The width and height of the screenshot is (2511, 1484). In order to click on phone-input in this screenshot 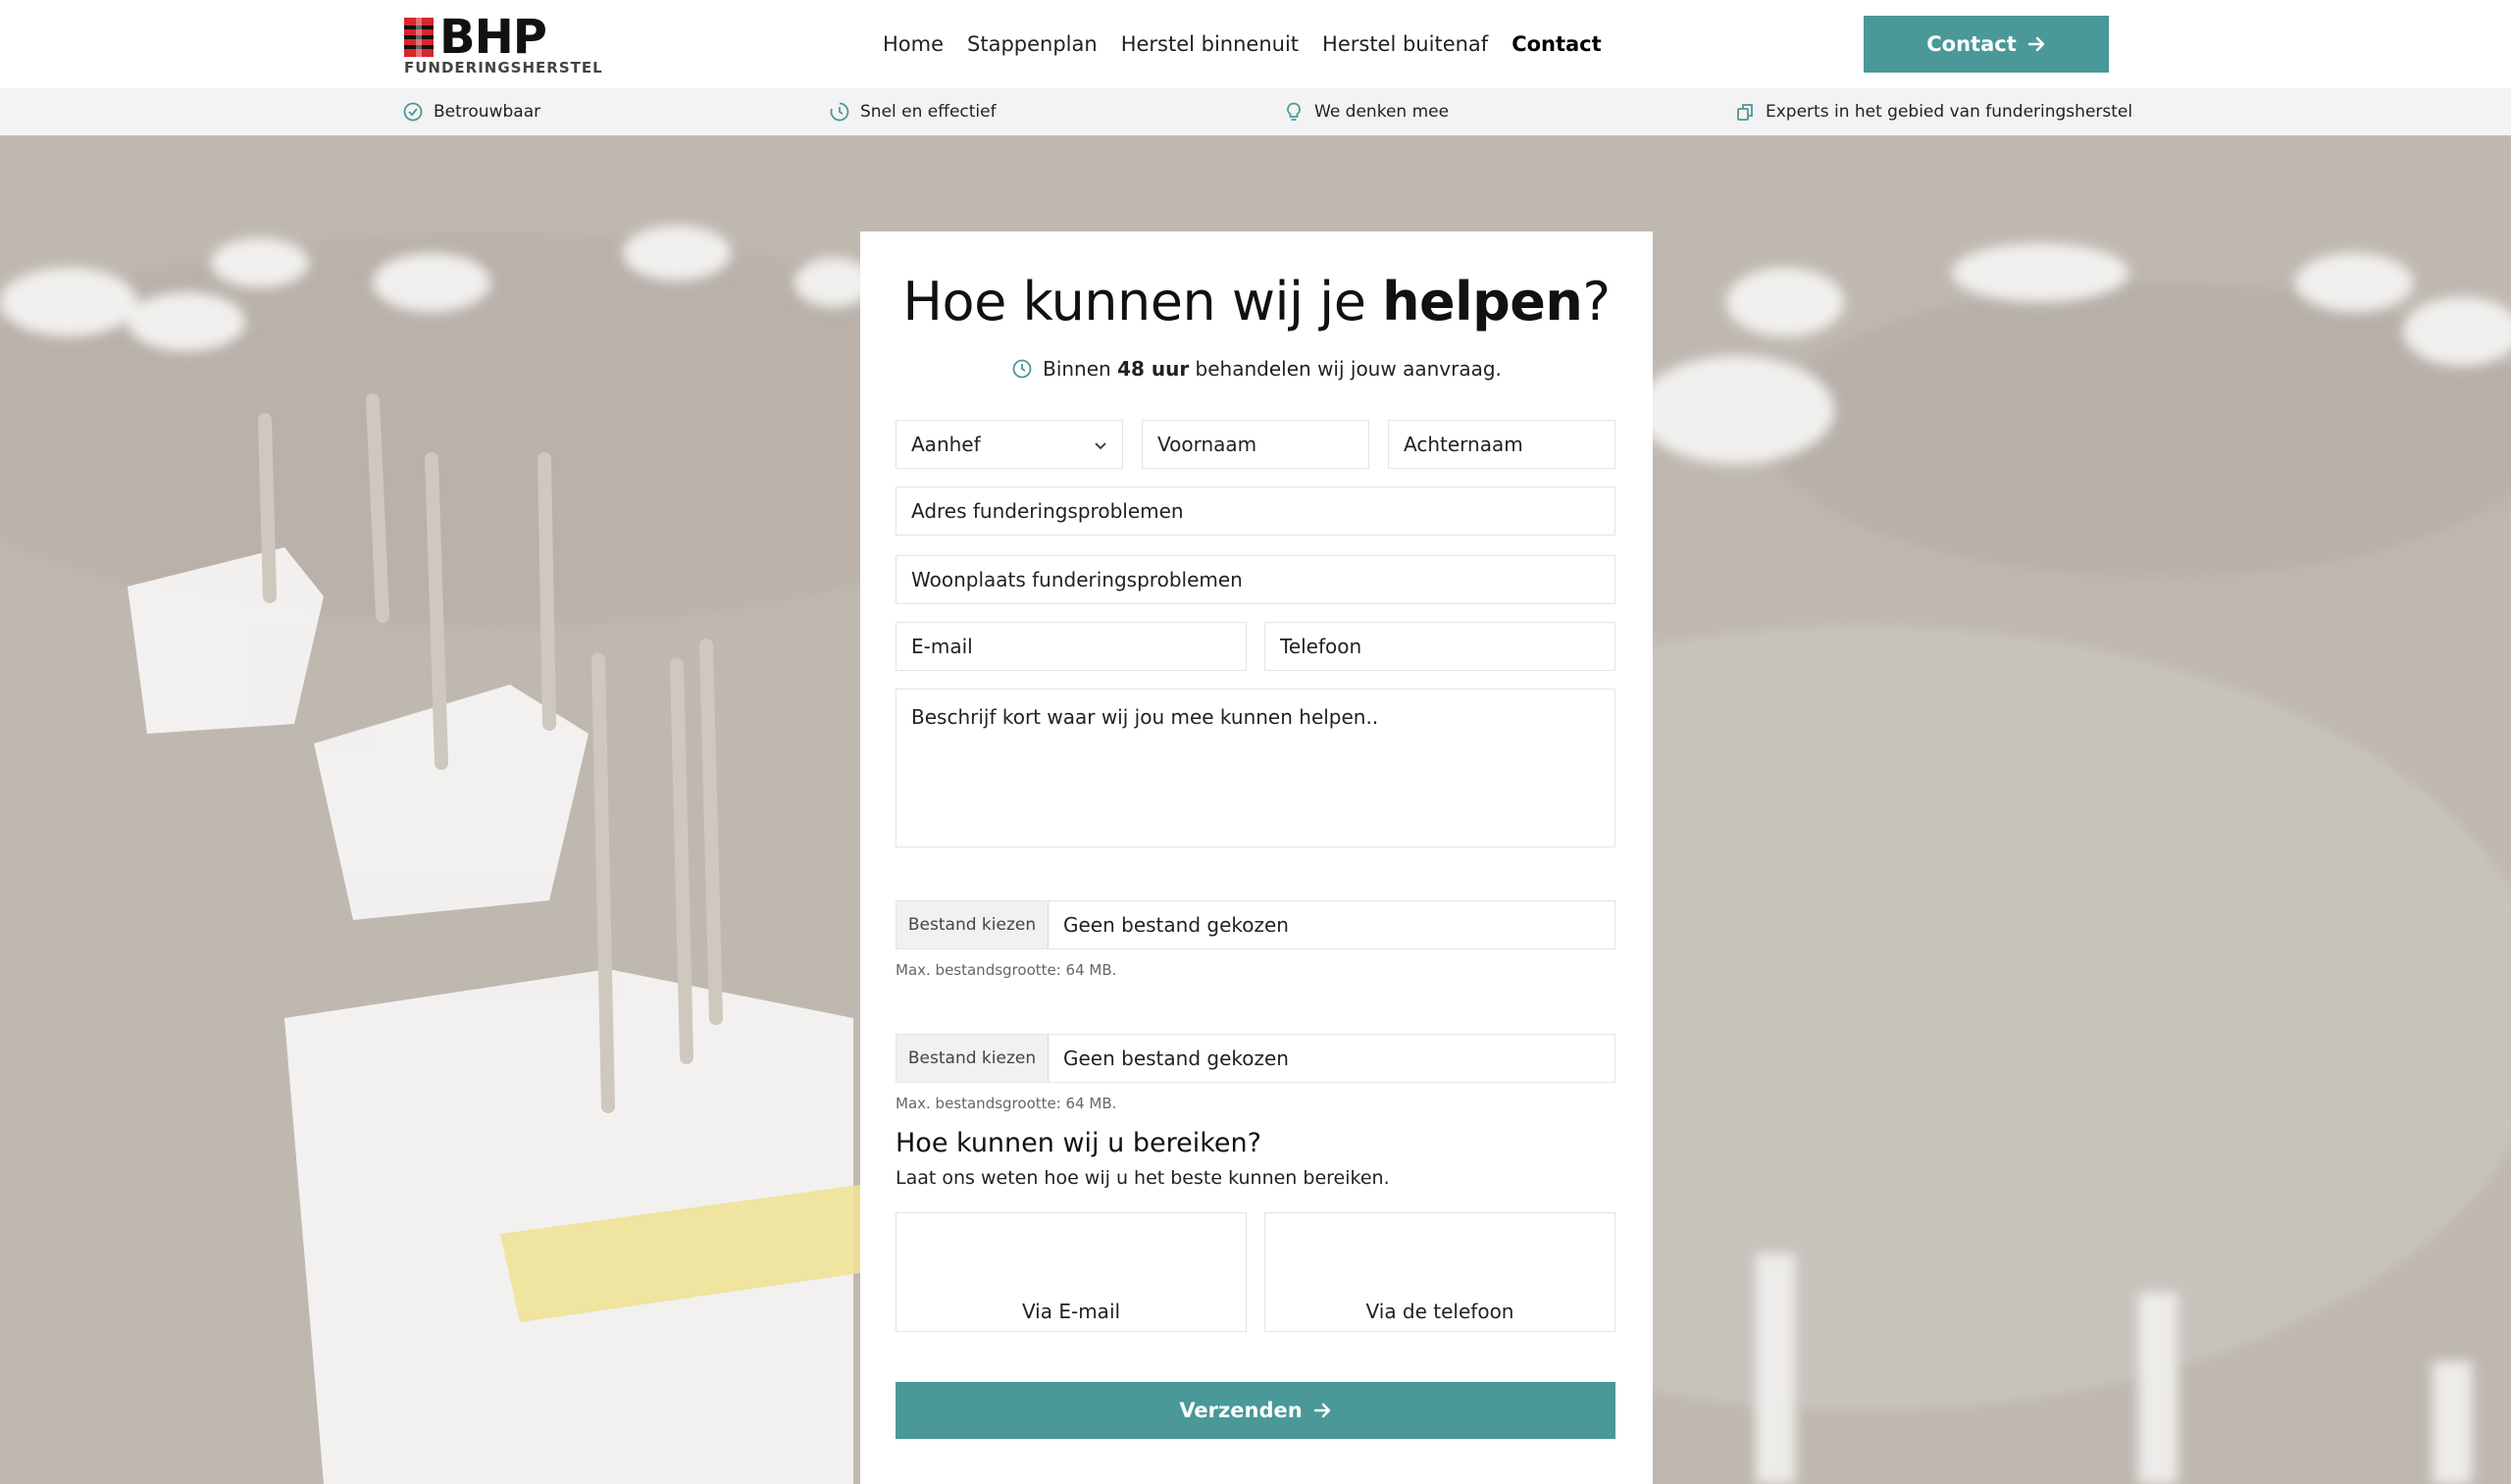, I will do `click(1447, 647)`.